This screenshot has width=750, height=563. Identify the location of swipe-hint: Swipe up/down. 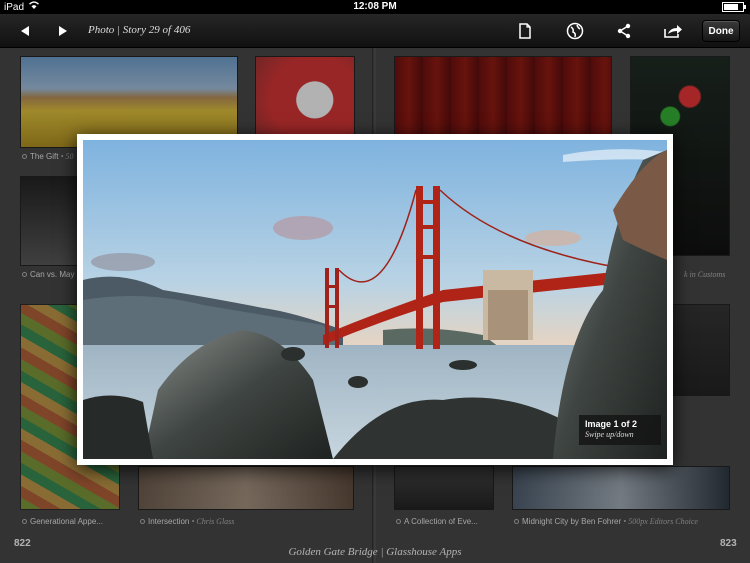
(609, 434).